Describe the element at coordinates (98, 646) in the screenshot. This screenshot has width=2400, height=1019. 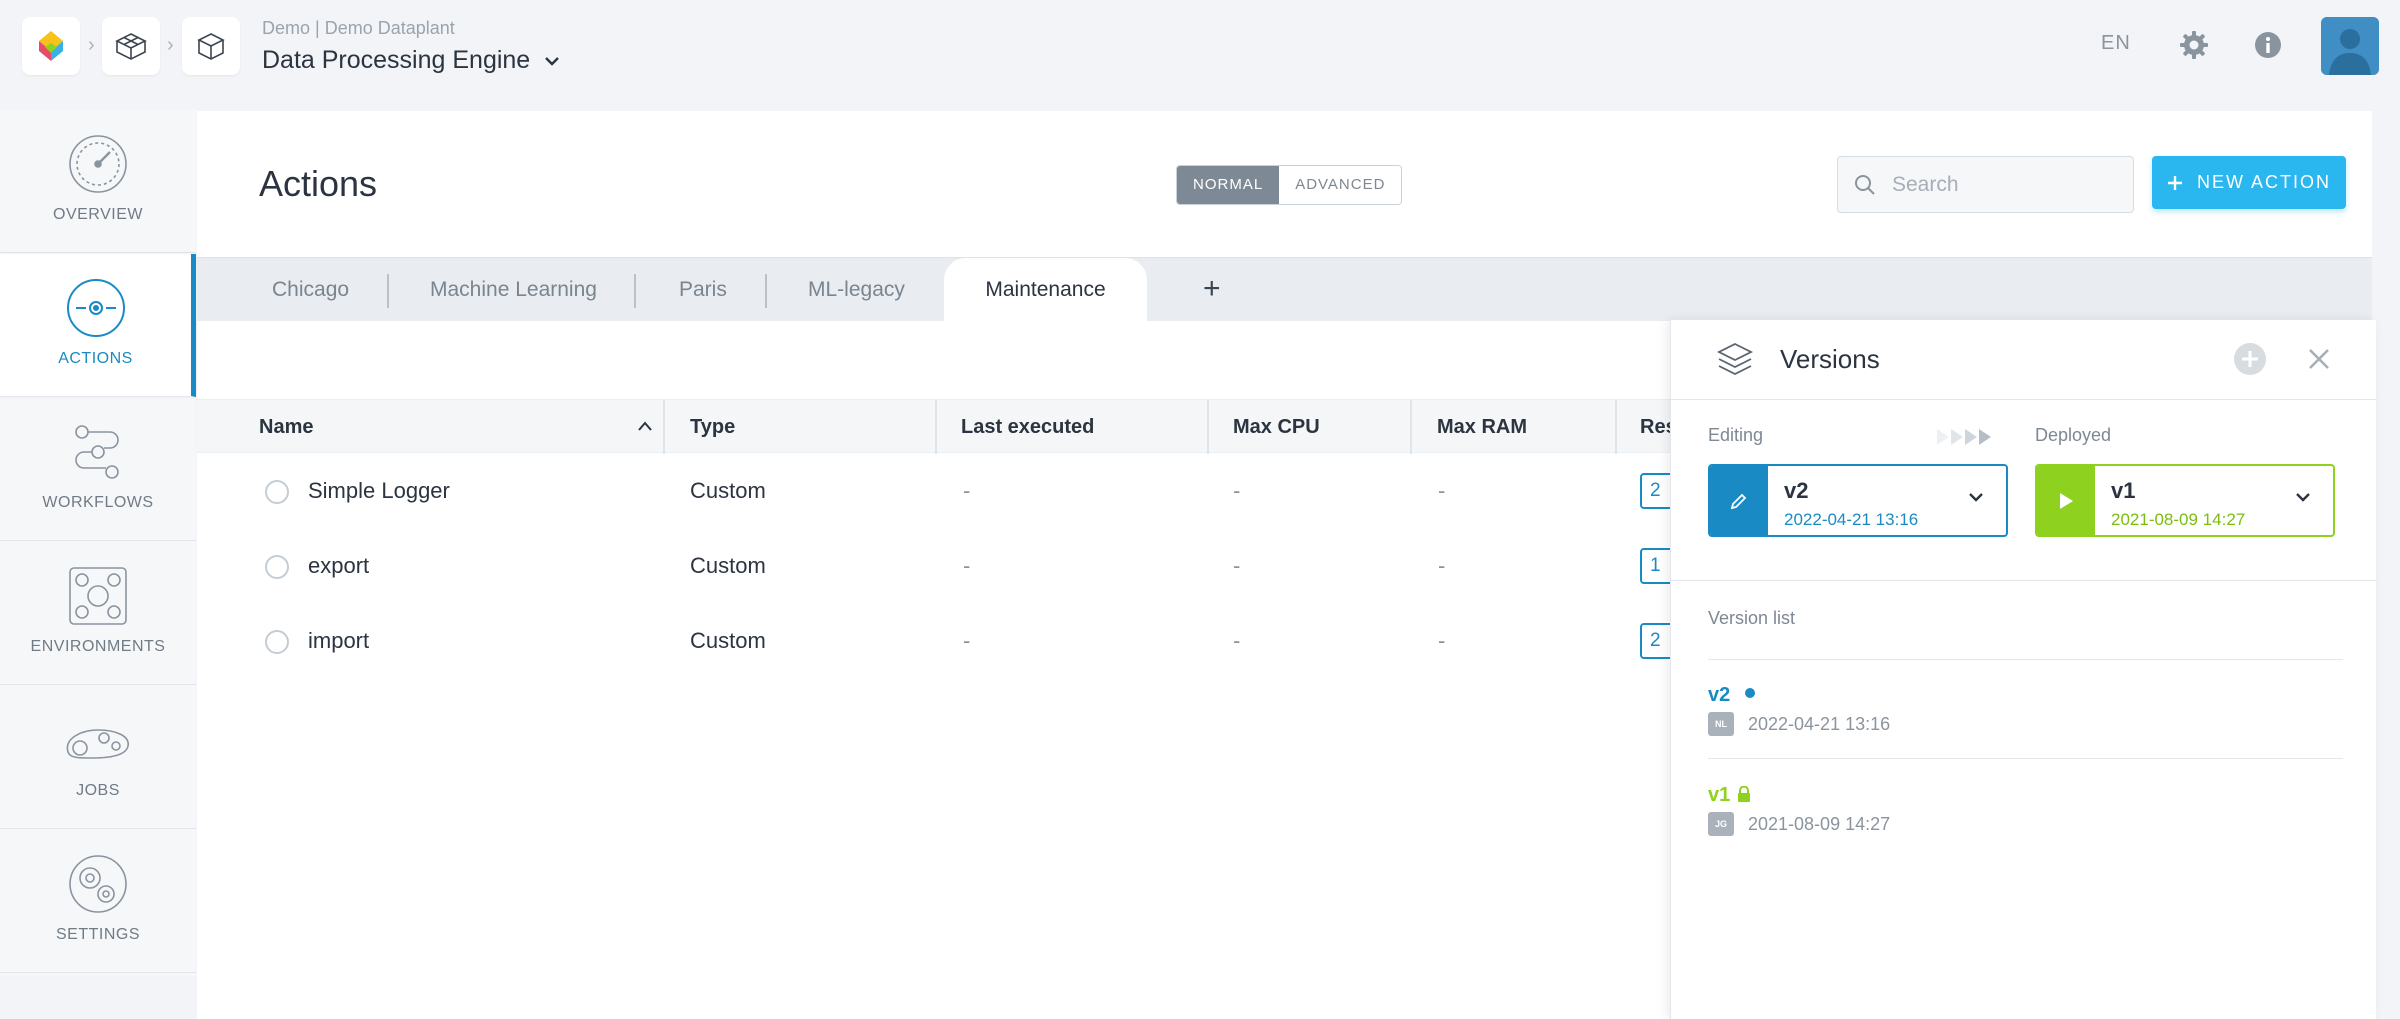
I see `sidebar-label-environments: ENVIRONMENTS` at that location.